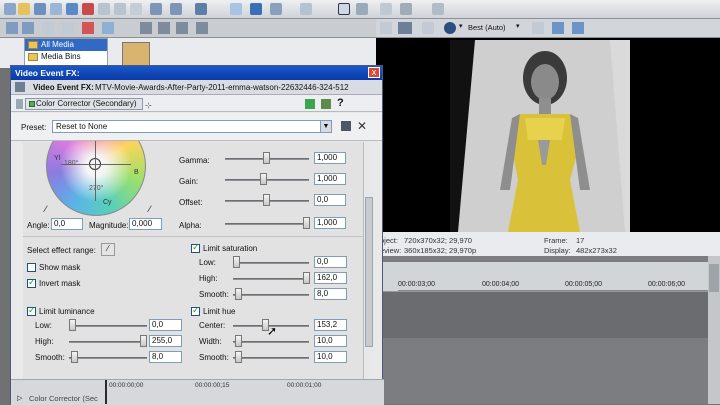 The height and width of the screenshot is (405, 720). Describe the element at coordinates (182, 28) in the screenshot. I see `auto-preview-icon` at that location.